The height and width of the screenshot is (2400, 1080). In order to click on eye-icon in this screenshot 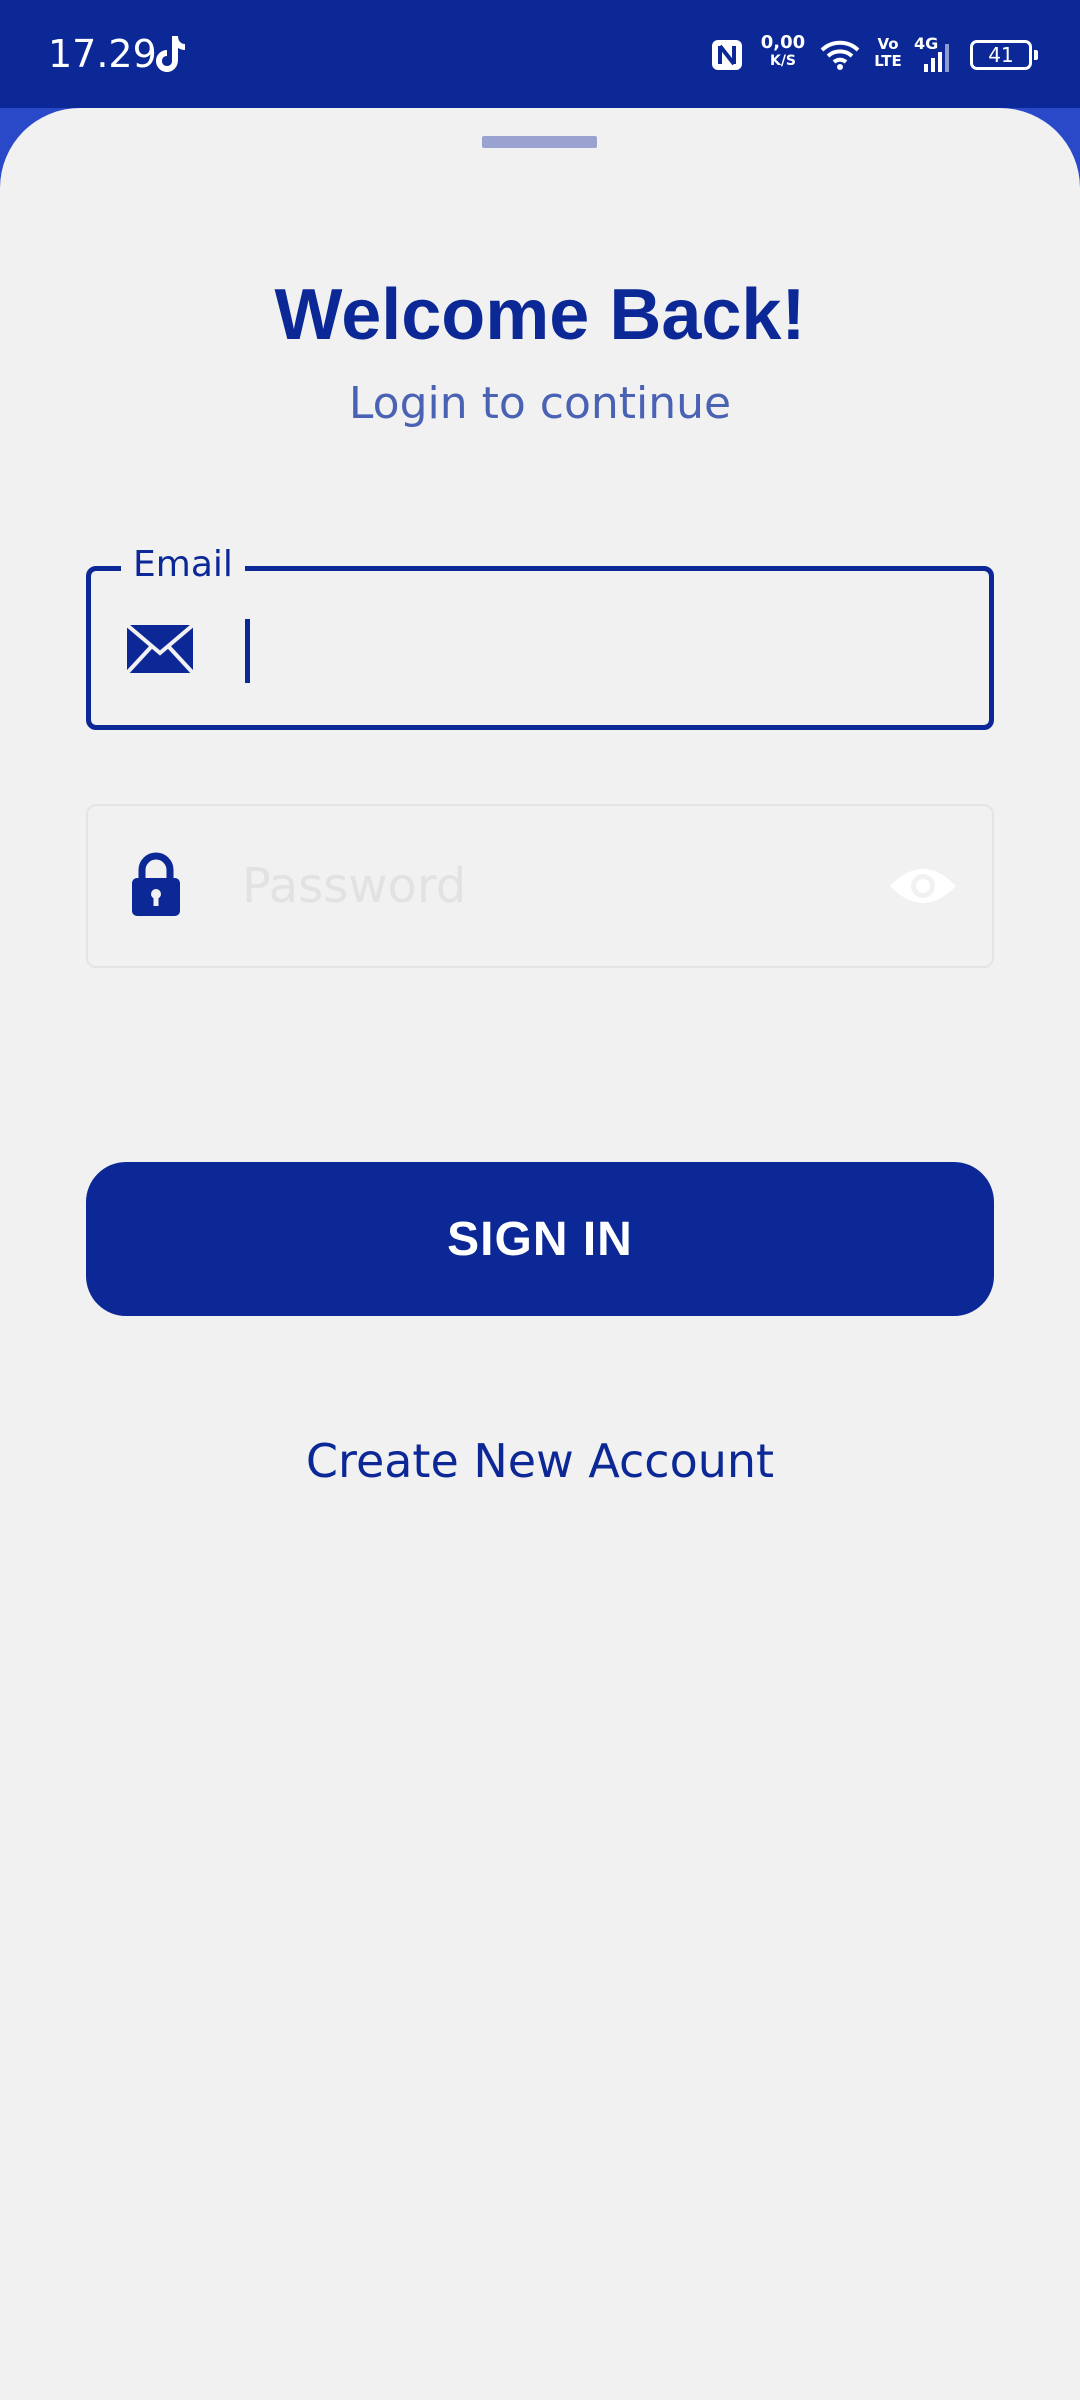, I will do `click(923, 886)`.